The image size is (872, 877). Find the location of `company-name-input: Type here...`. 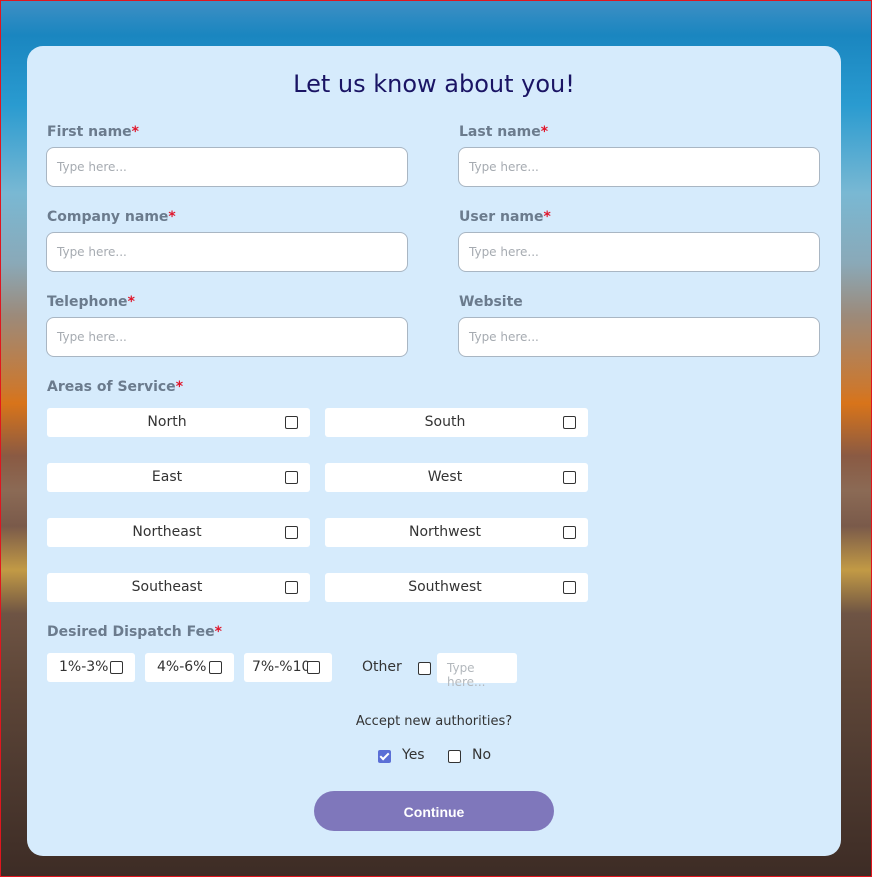

company-name-input: Type here... is located at coordinates (227, 252).